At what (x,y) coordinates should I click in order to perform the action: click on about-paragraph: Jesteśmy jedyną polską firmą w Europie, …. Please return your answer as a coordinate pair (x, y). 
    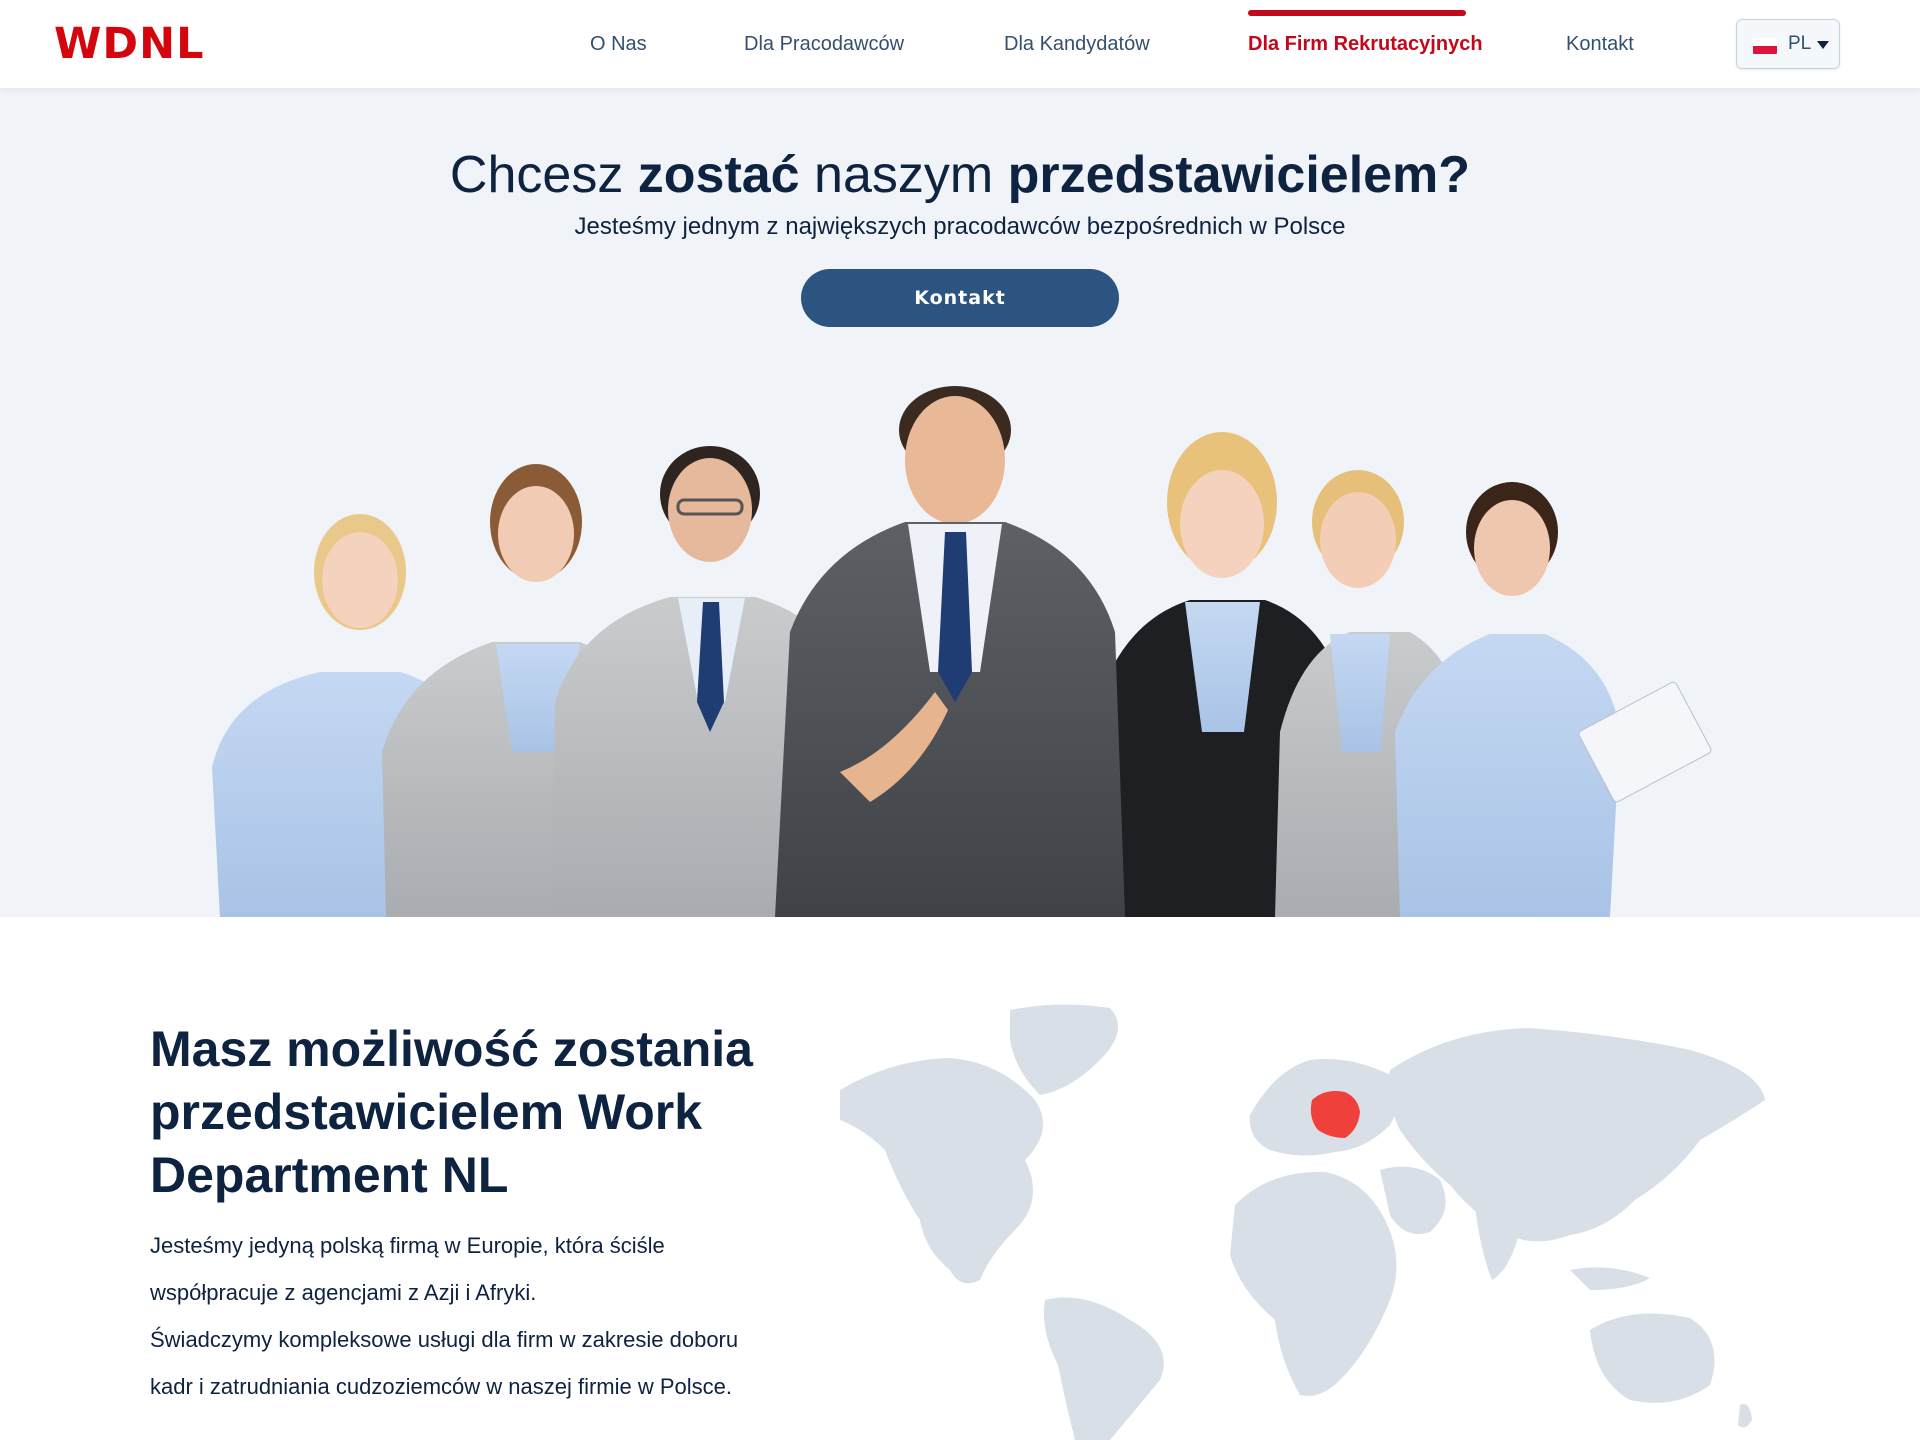
    Looking at the image, I should click on (407, 1269).